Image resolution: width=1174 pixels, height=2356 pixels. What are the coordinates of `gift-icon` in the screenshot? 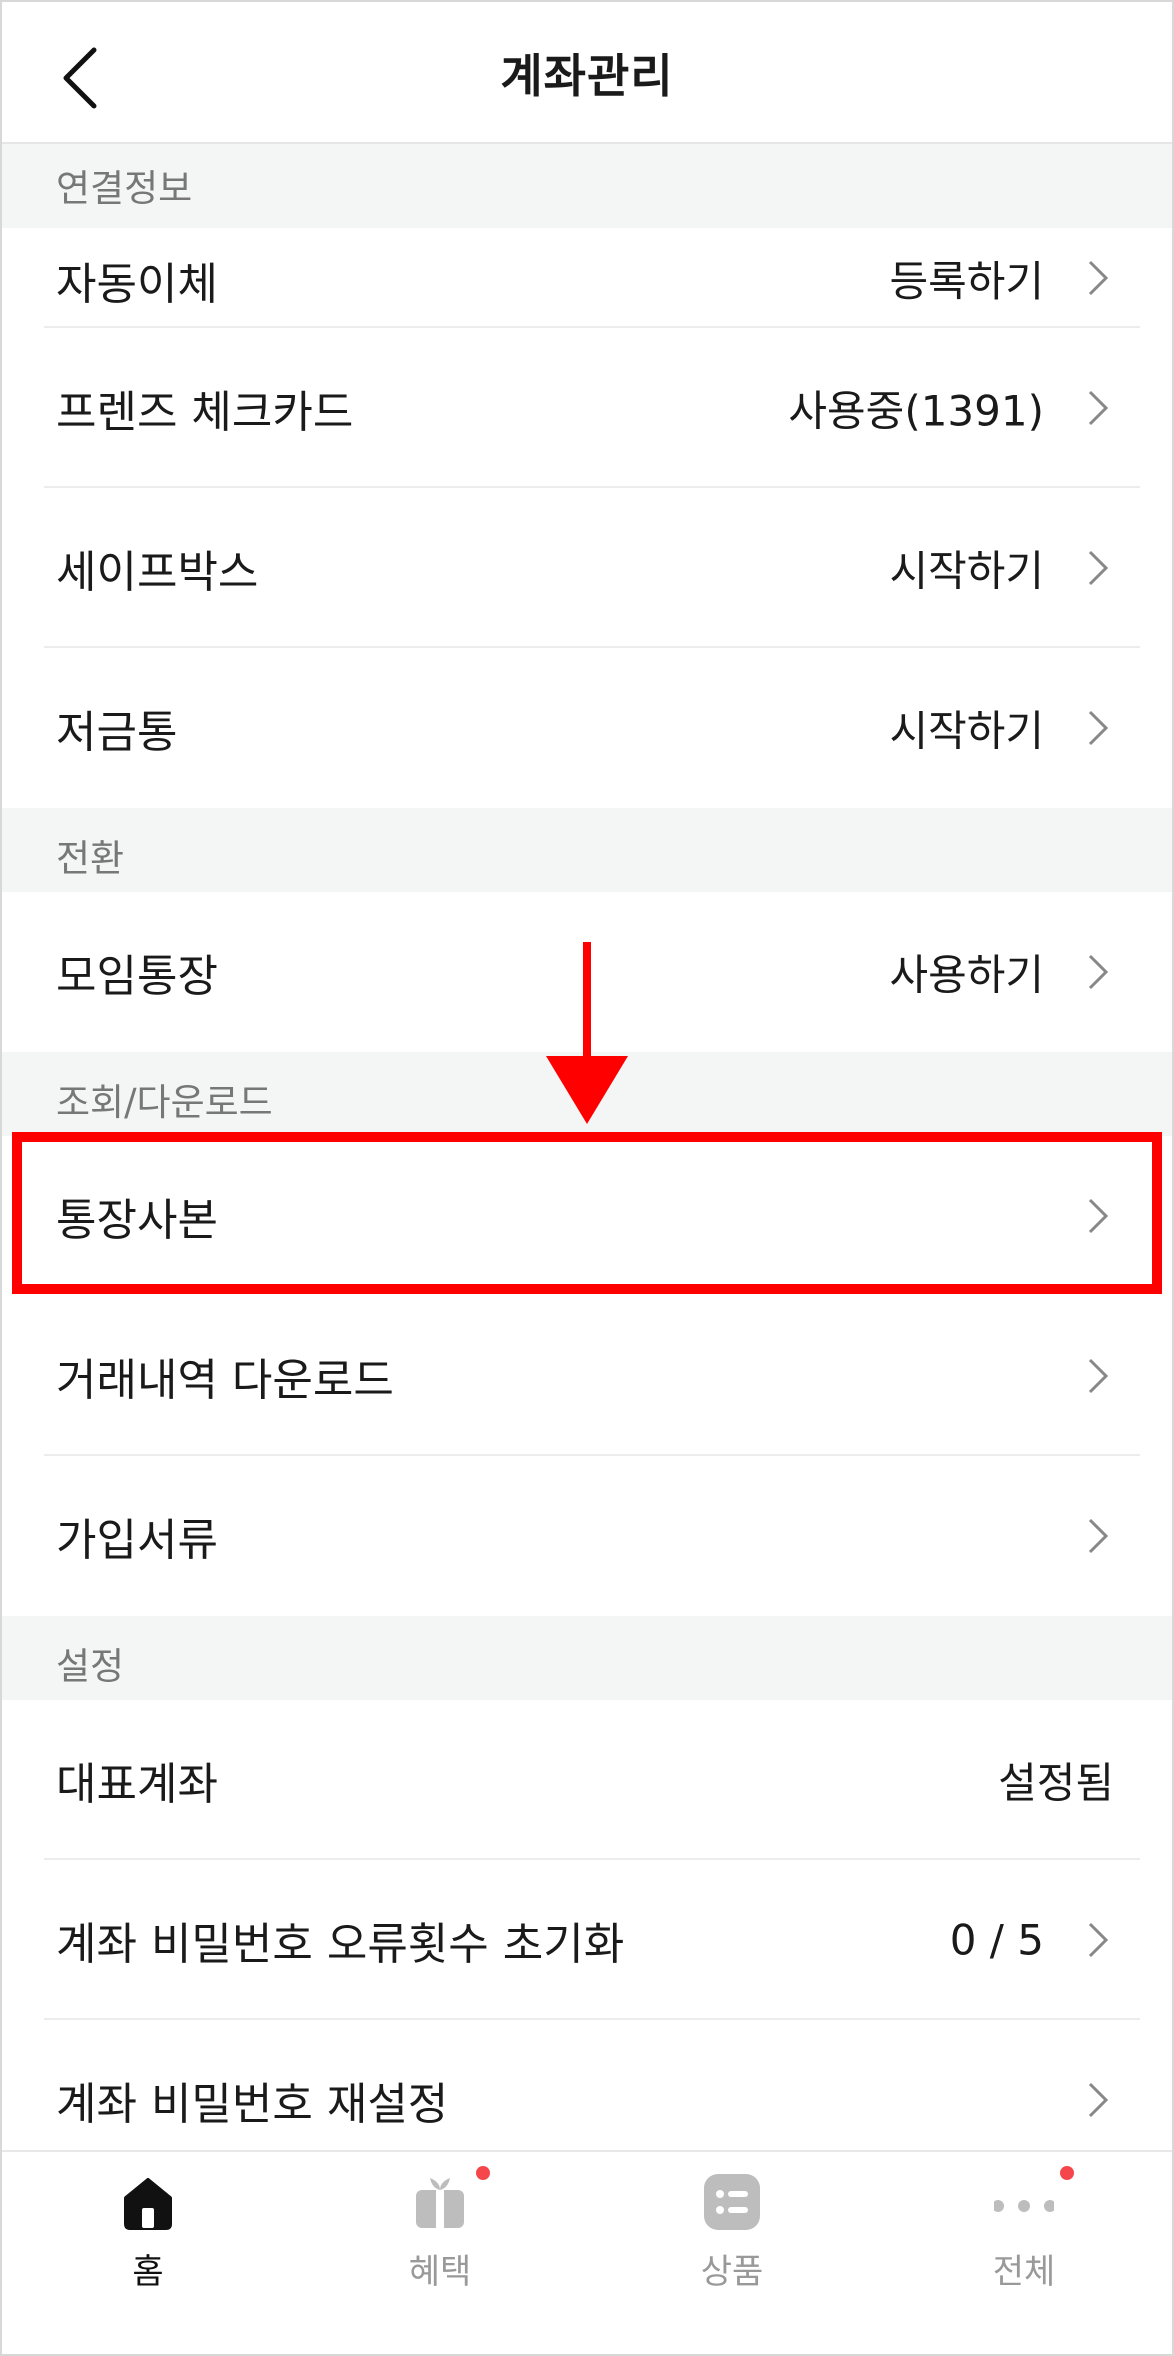 It's located at (440, 2203).